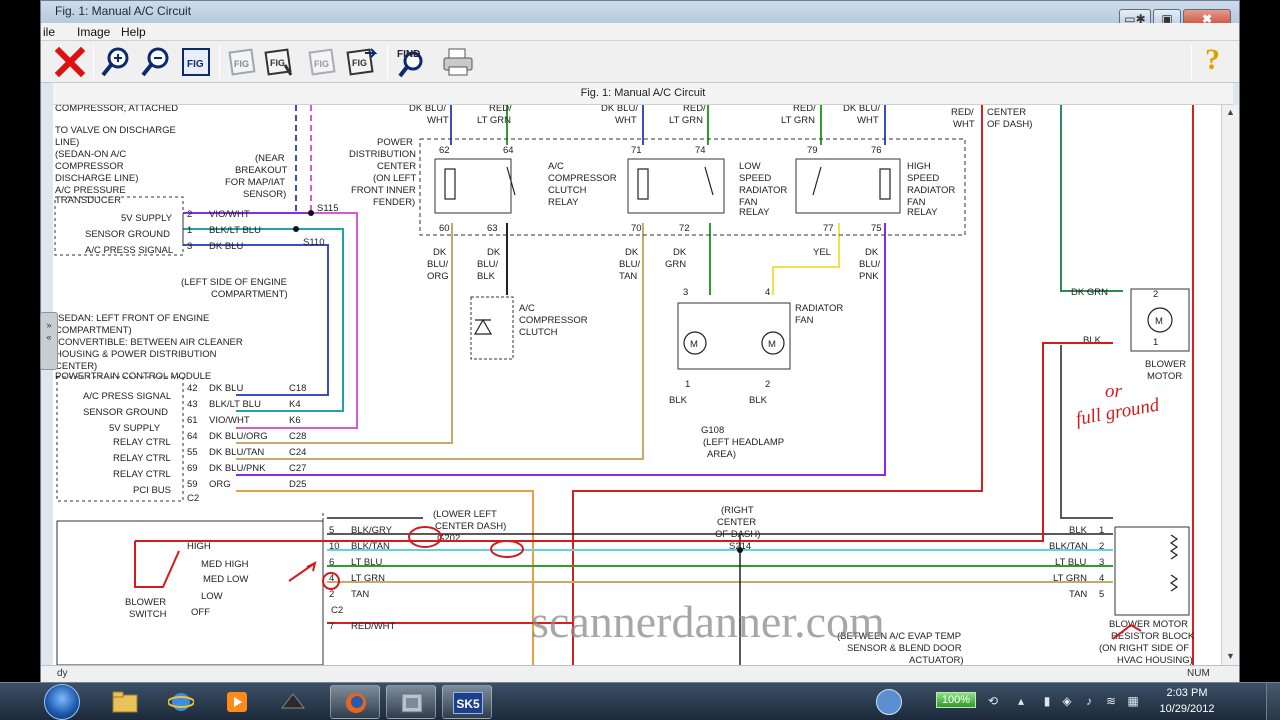 This screenshot has width=1280, height=720. Describe the element at coordinates (458, 62) in the screenshot. I see `printer-icon` at that location.